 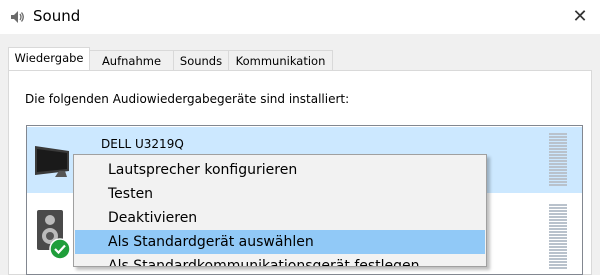 What do you see at coordinates (280, 170) in the screenshot?
I see `menu-item-configure: Lautsprecher konfigurieren` at bounding box center [280, 170].